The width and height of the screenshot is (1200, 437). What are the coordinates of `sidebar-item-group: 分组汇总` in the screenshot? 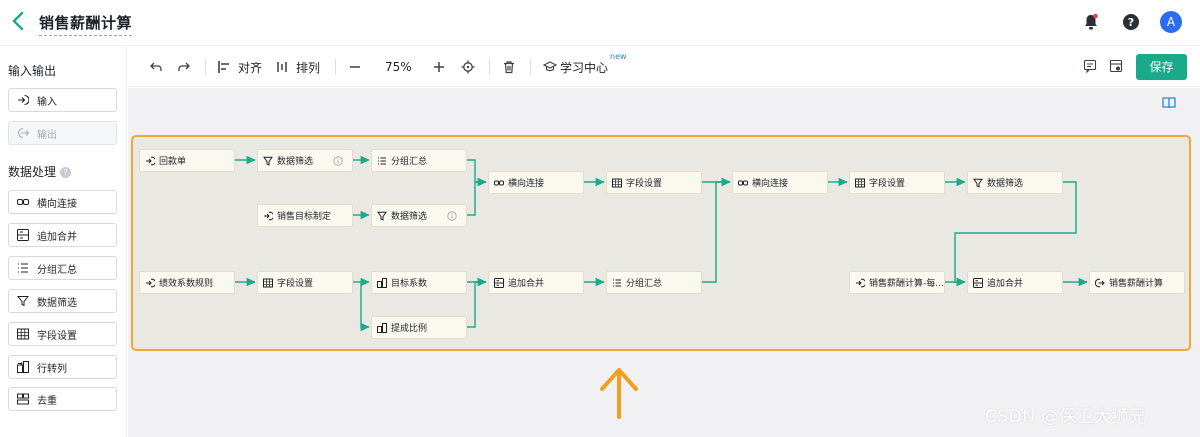 It's located at (62, 268).